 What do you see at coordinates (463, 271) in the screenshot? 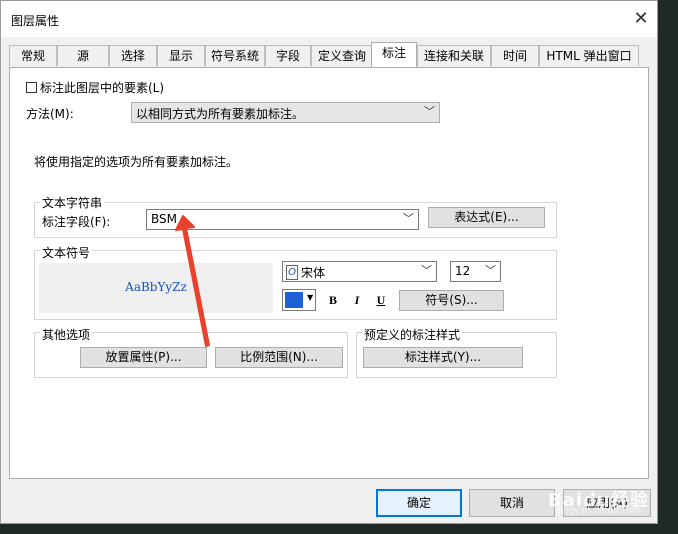
I see `font-size-value: 12` at bounding box center [463, 271].